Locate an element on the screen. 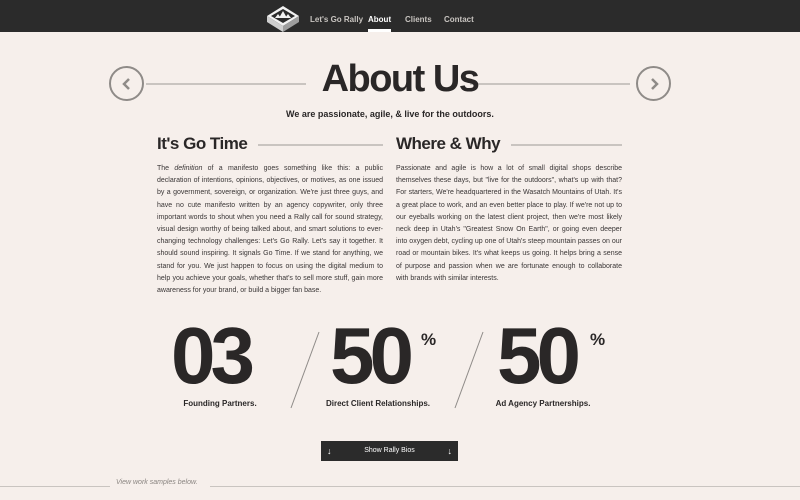 The height and width of the screenshot is (500, 800). footer-rule-right is located at coordinates (505, 486).